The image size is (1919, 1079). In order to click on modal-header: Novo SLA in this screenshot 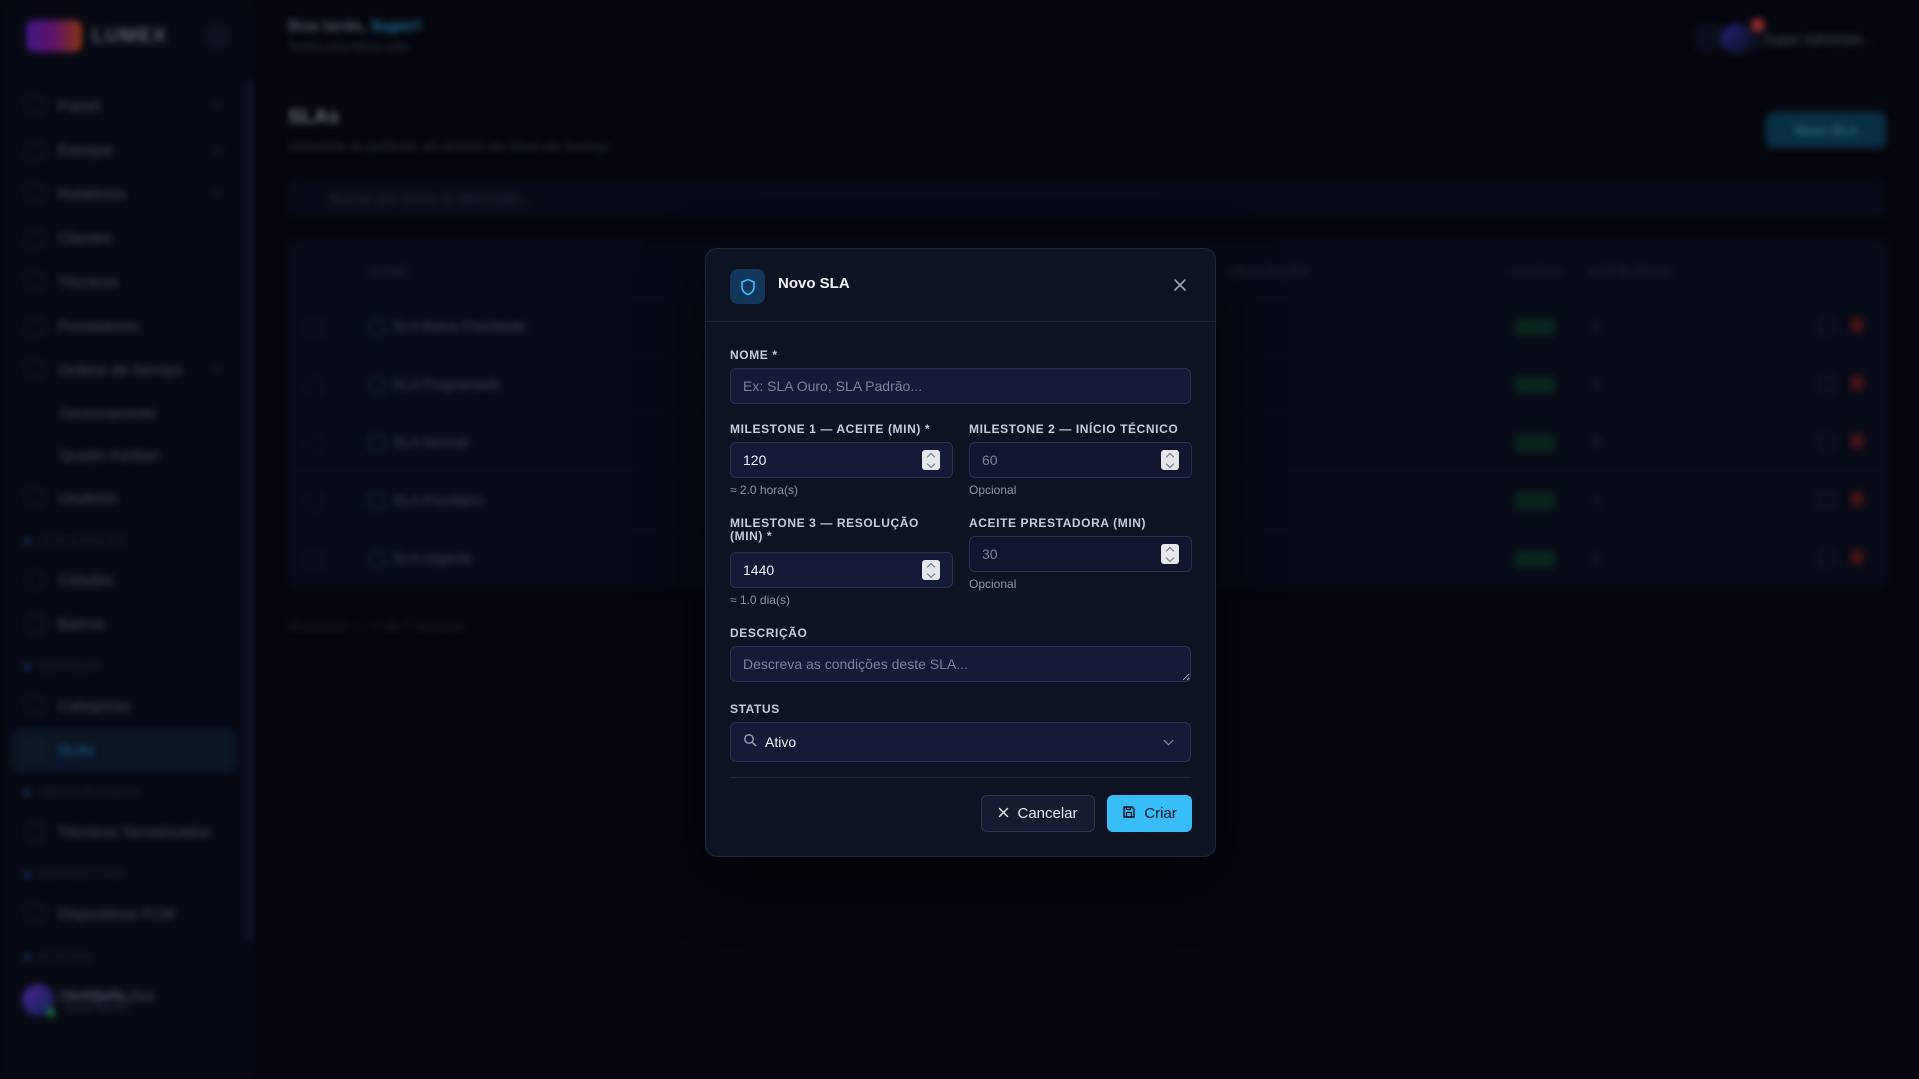, I will do `click(960, 285)`.